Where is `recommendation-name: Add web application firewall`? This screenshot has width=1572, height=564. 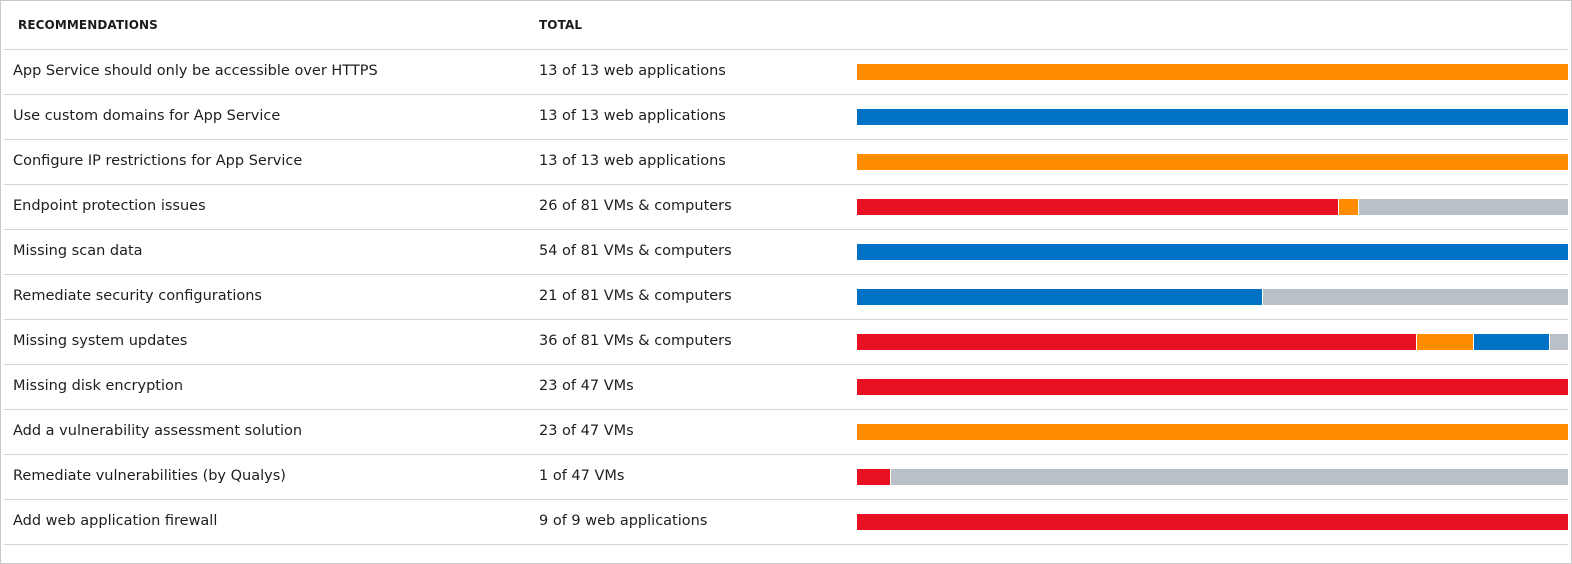 recommendation-name: Add web application firewall is located at coordinates (115, 521).